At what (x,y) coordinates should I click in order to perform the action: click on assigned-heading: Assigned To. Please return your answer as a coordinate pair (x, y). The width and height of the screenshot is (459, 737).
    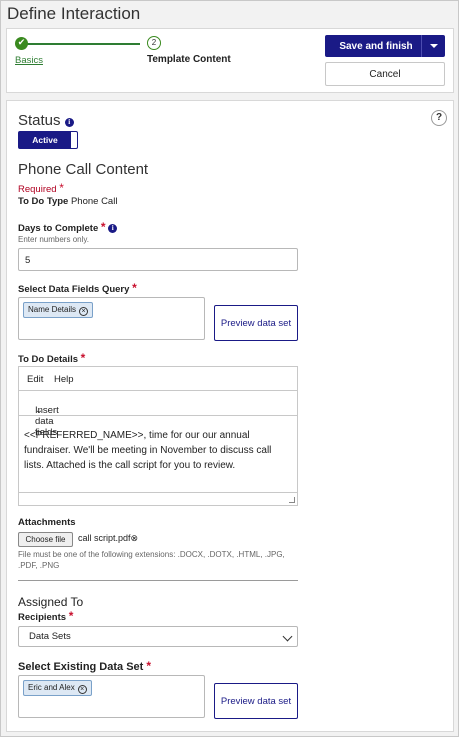
    Looking at the image, I should click on (51, 602).